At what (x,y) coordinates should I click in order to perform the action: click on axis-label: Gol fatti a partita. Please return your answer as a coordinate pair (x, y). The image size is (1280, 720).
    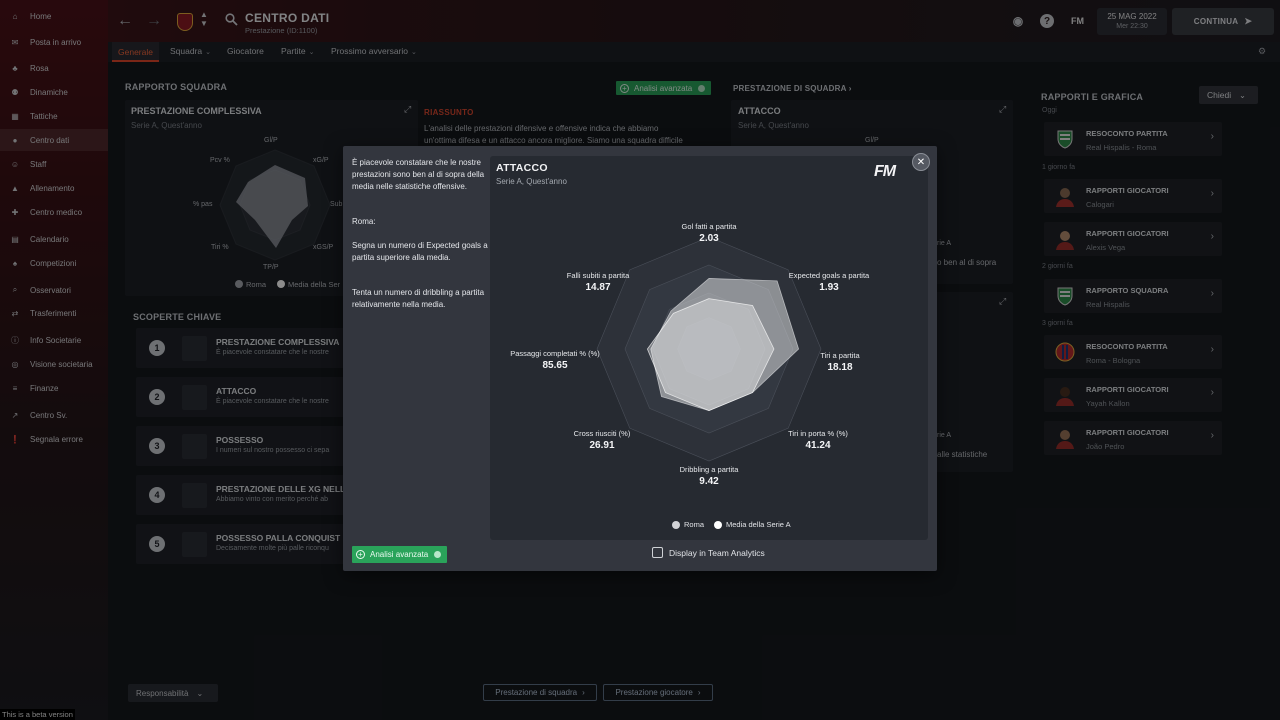
    Looking at the image, I should click on (709, 226).